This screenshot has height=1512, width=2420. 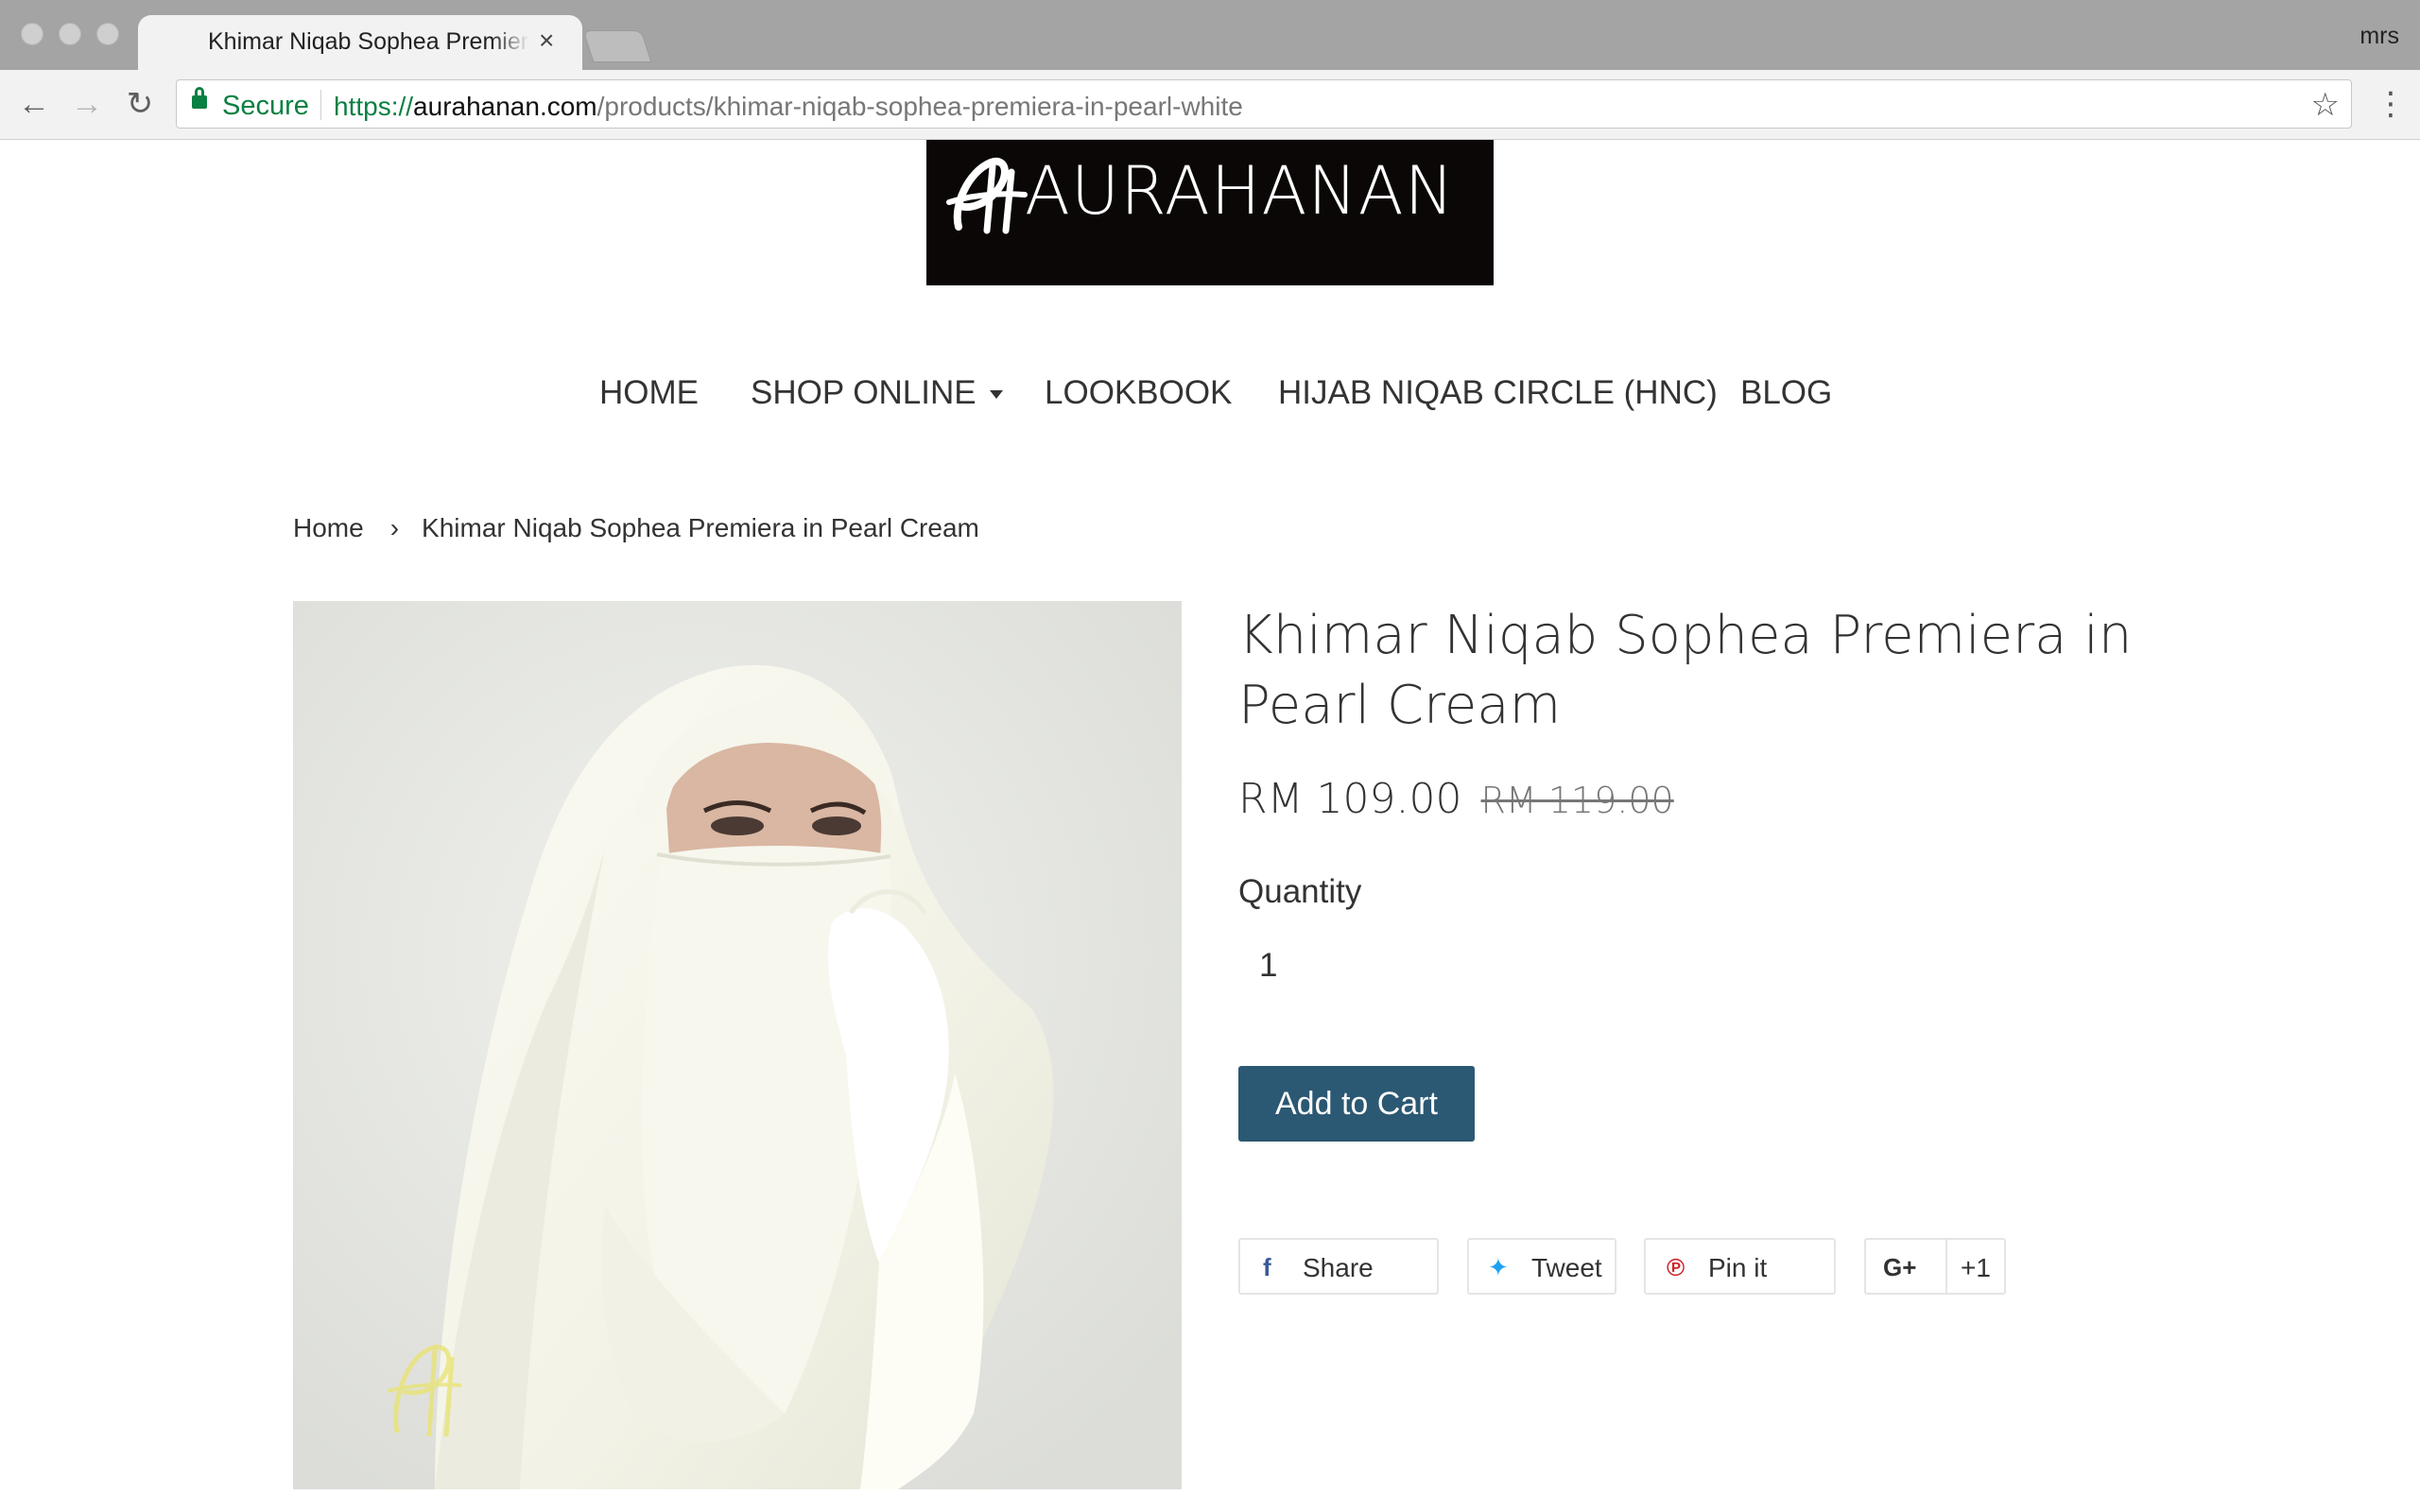 I want to click on nav-shop-online-label: SHOP ONLINE, so click(x=864, y=392).